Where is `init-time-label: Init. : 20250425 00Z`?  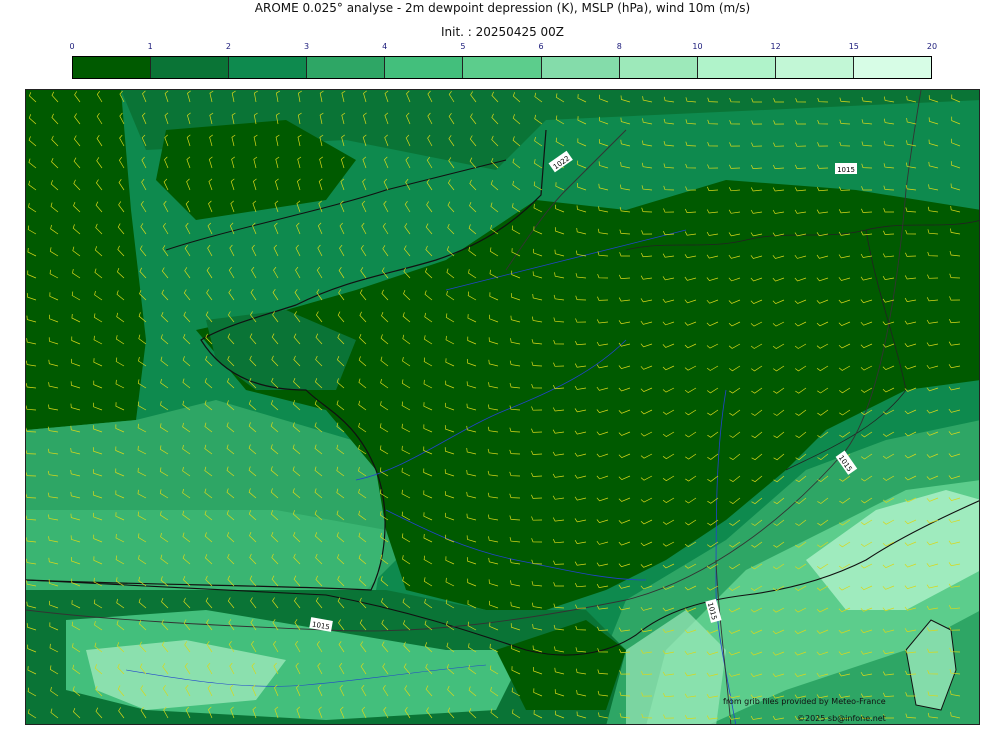 init-time-label: Init. : 20250425 00Z is located at coordinates (502, 32).